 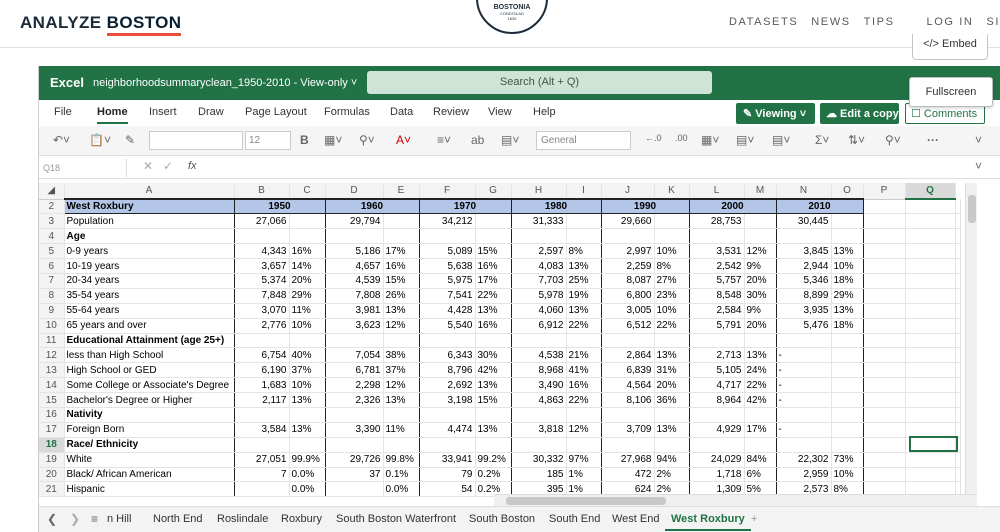 What do you see at coordinates (760, 370) in the screenshot?
I see `cell: 24%` at bounding box center [760, 370].